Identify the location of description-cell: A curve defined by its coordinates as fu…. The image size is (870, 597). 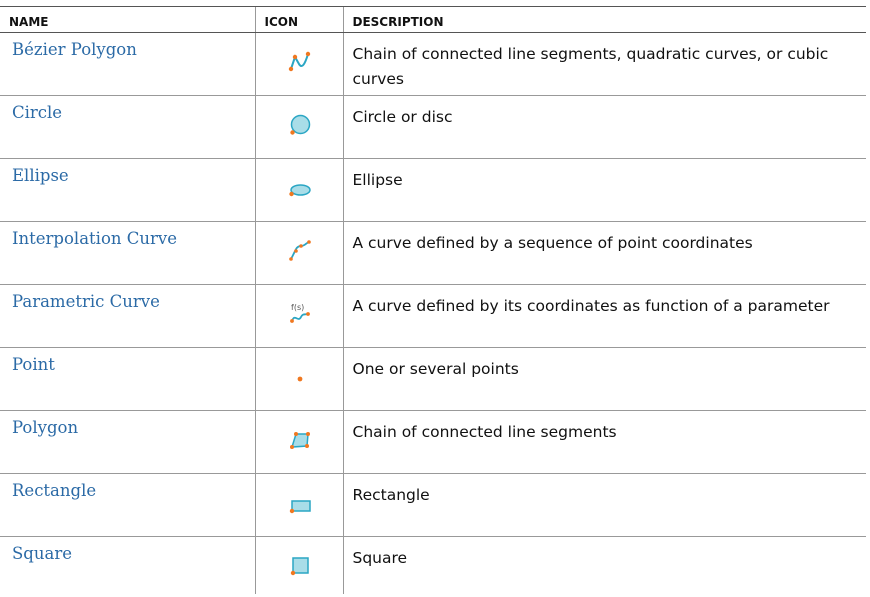
(604, 316).